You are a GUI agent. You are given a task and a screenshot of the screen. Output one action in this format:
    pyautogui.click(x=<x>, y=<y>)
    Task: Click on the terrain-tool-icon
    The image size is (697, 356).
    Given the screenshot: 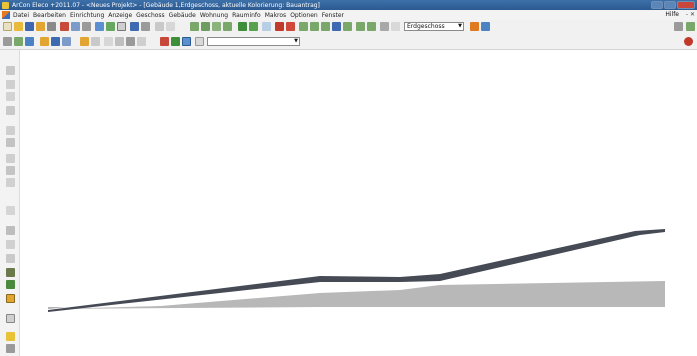 What is the action you would take?
    pyautogui.click(x=10, y=182)
    